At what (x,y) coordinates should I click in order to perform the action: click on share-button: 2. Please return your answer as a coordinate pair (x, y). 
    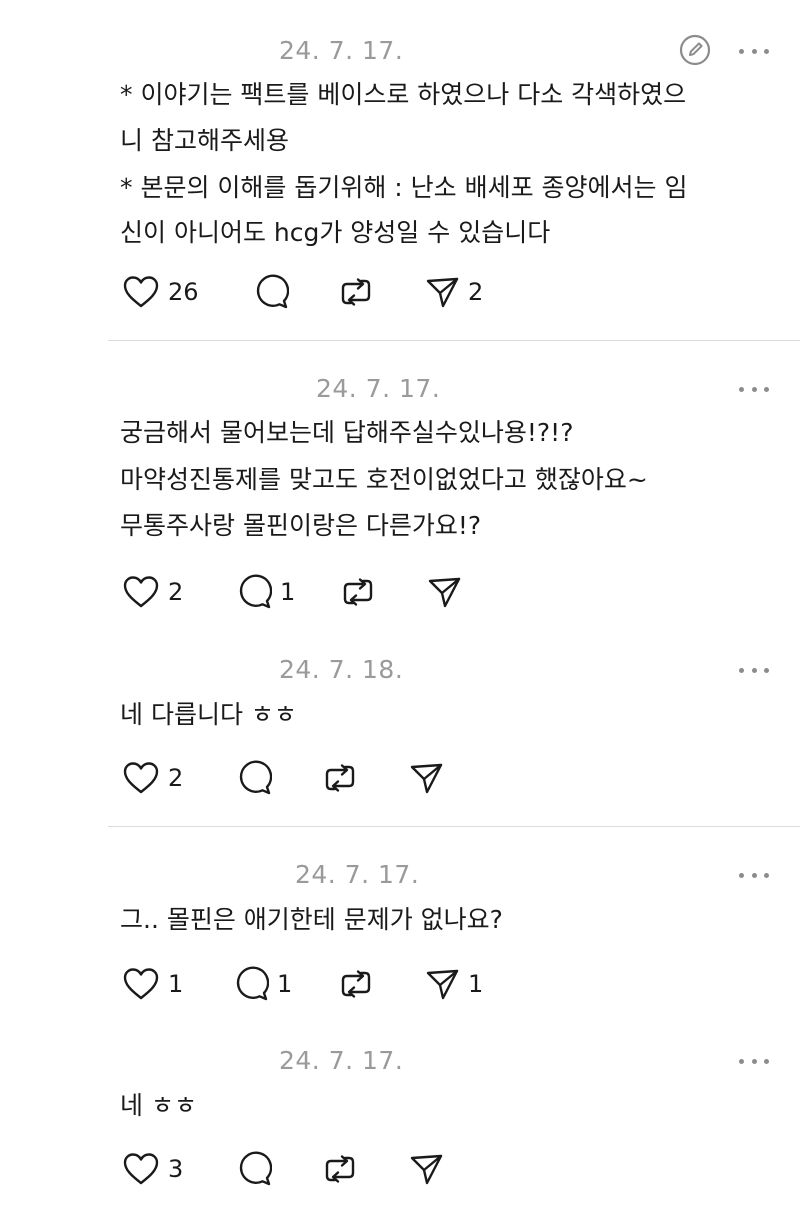
    Looking at the image, I should click on (453, 292).